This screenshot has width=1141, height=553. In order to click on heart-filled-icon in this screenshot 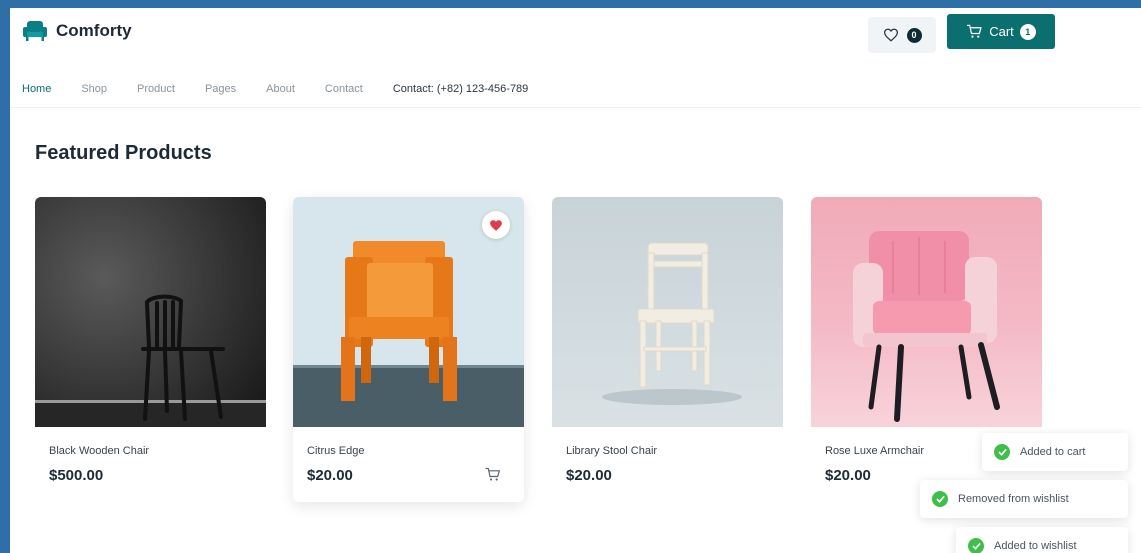, I will do `click(496, 225)`.